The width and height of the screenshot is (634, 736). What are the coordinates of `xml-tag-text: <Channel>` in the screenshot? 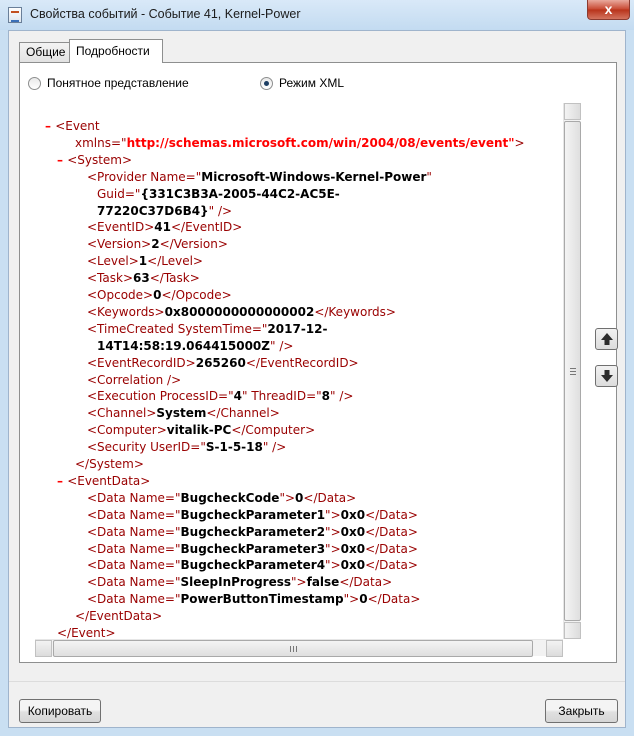 It's located at (122, 413).